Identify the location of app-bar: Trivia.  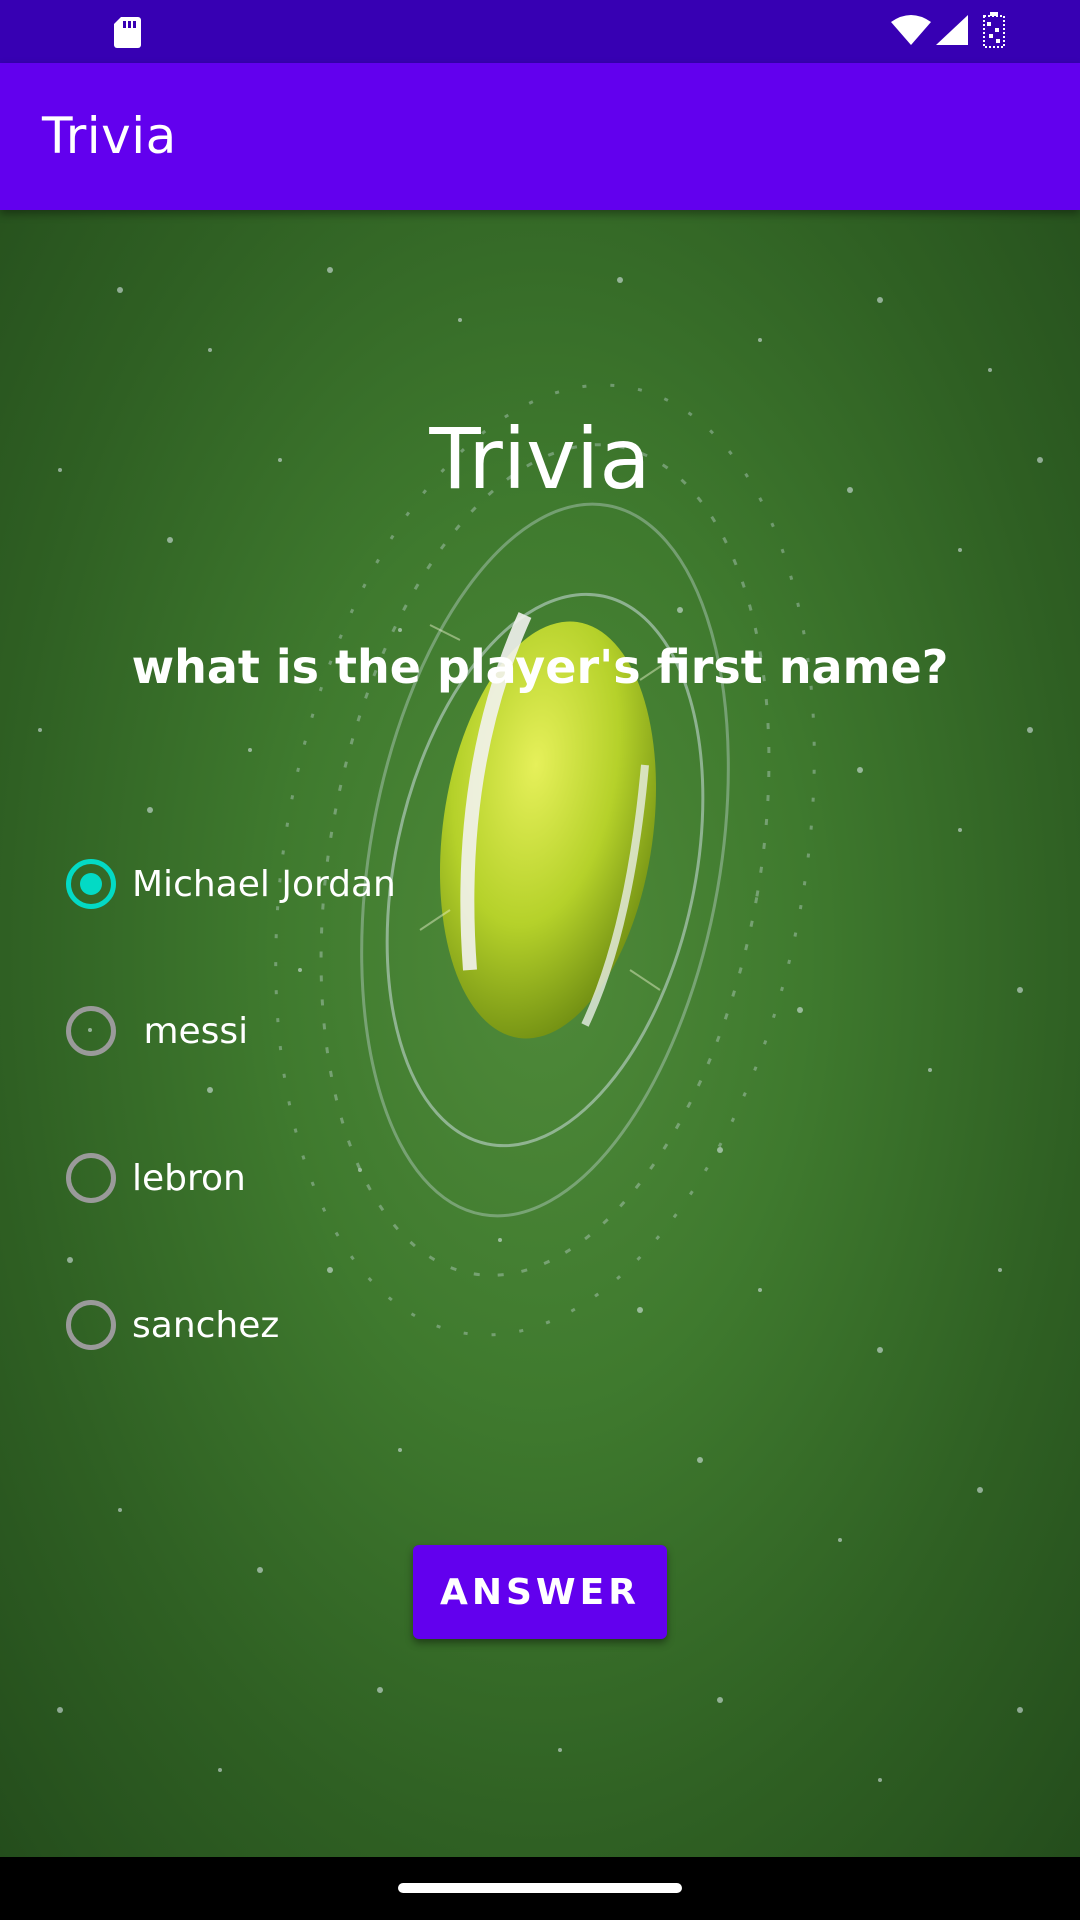
(540, 136).